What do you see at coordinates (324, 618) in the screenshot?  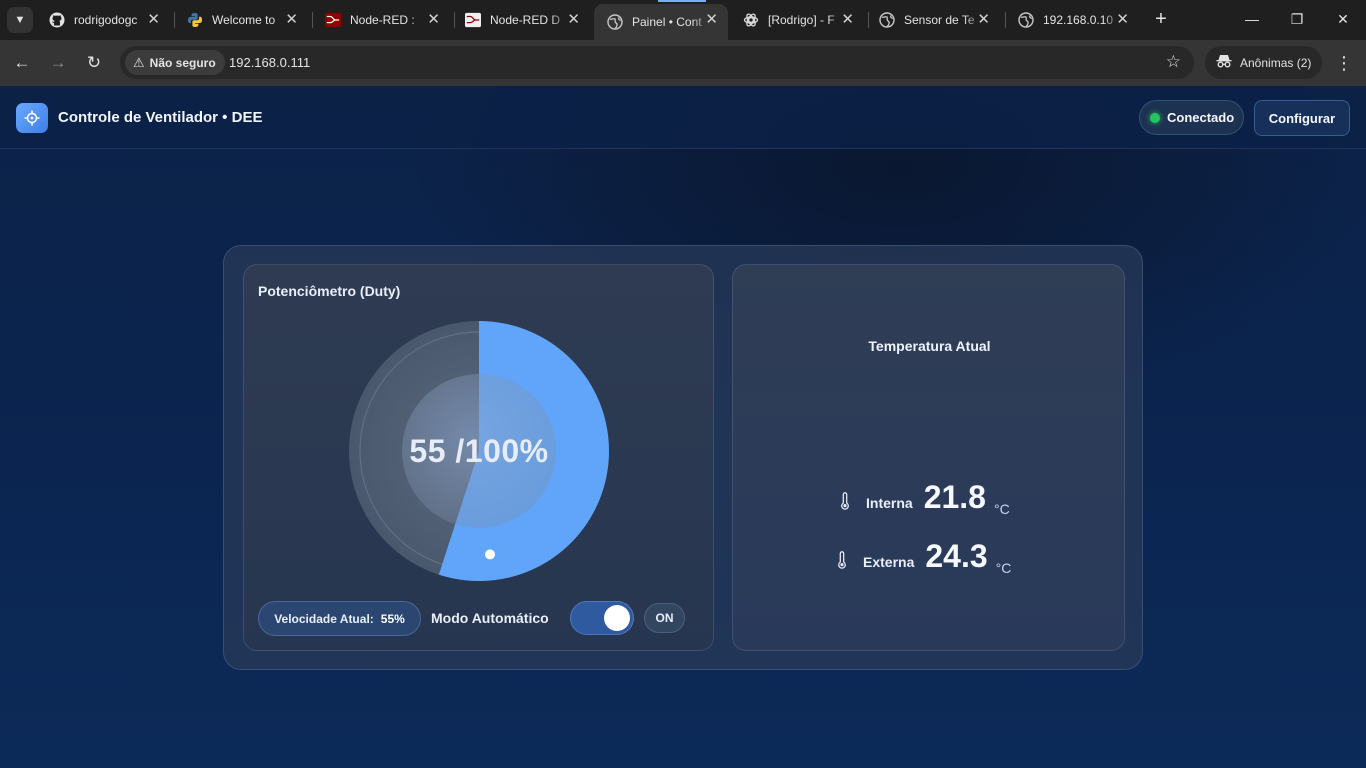 I see `speed-label: Velocidade Atual:` at bounding box center [324, 618].